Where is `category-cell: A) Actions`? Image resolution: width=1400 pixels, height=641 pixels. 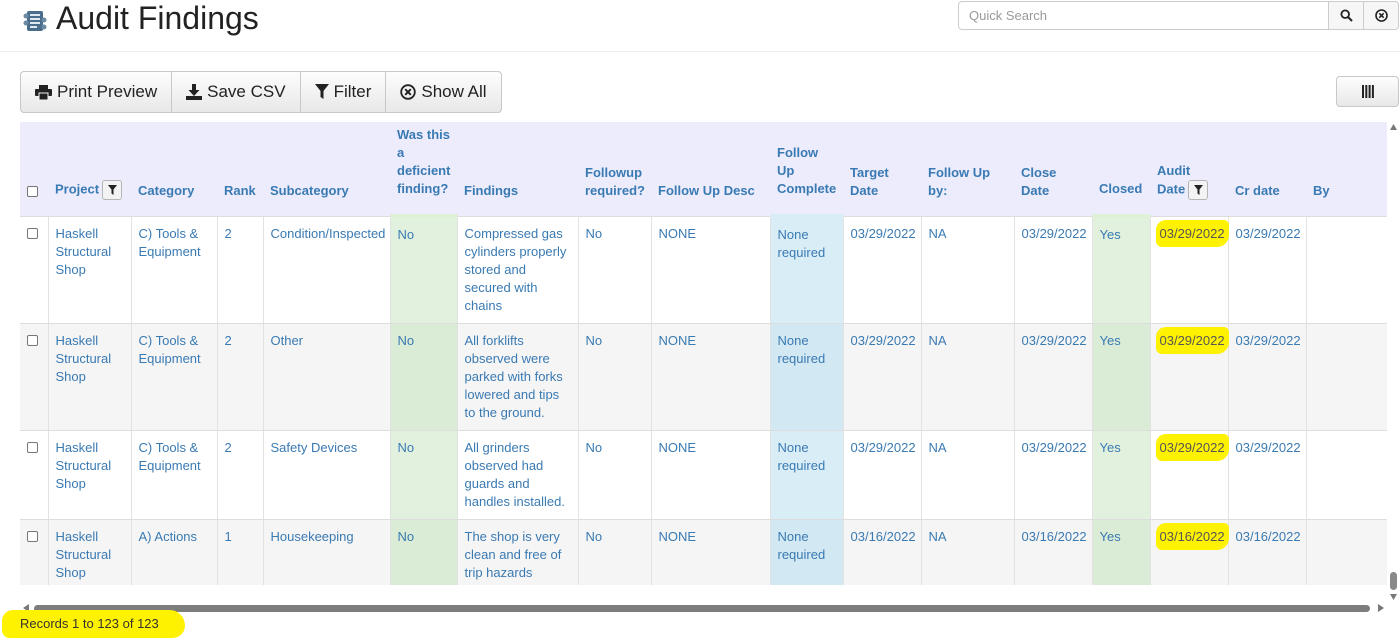
category-cell: A) Actions is located at coordinates (174, 552).